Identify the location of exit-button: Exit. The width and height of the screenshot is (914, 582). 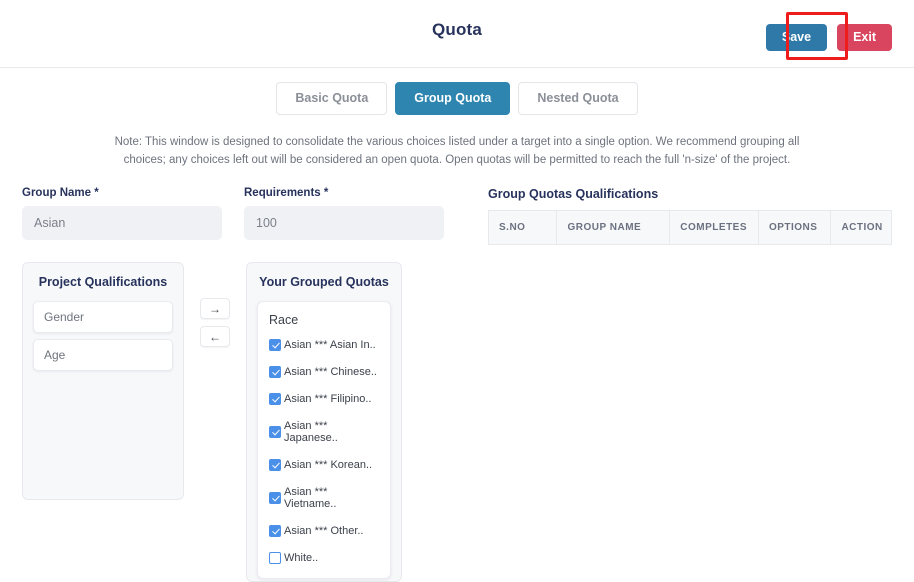
(864, 37).